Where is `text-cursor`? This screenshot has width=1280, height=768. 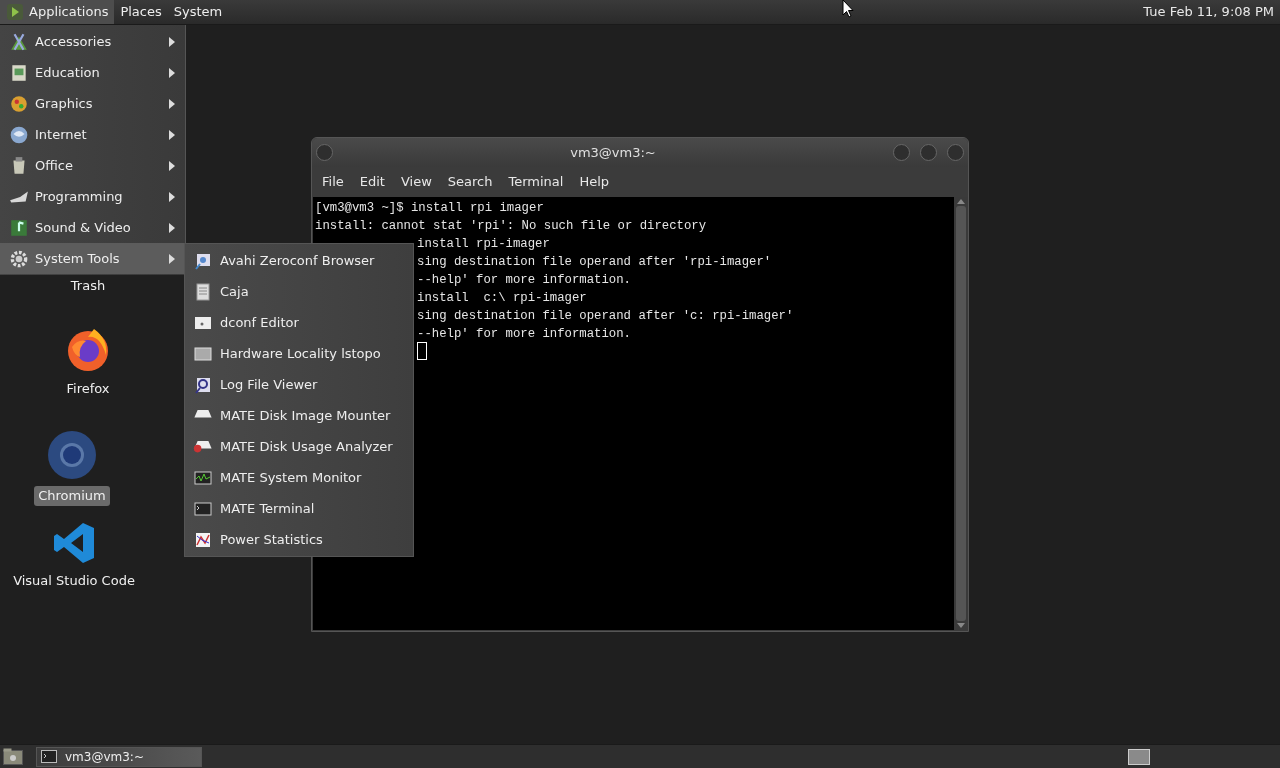 text-cursor is located at coordinates (422, 351).